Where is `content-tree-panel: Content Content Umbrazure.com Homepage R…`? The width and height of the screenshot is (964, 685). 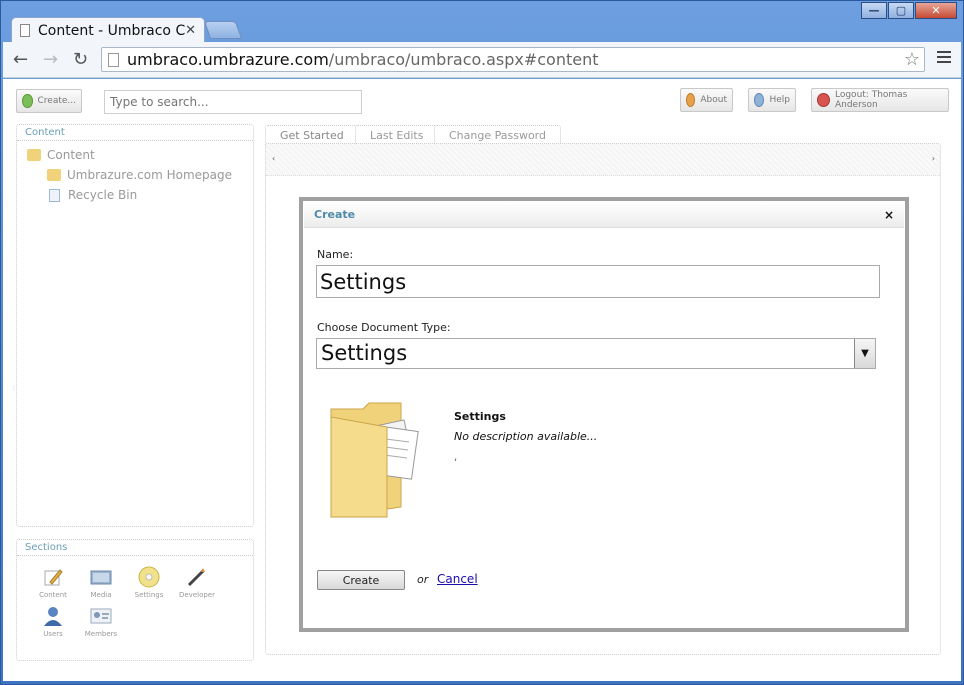
content-tree-panel: Content Content Umbrazure.com Homepage R… is located at coordinates (135, 325).